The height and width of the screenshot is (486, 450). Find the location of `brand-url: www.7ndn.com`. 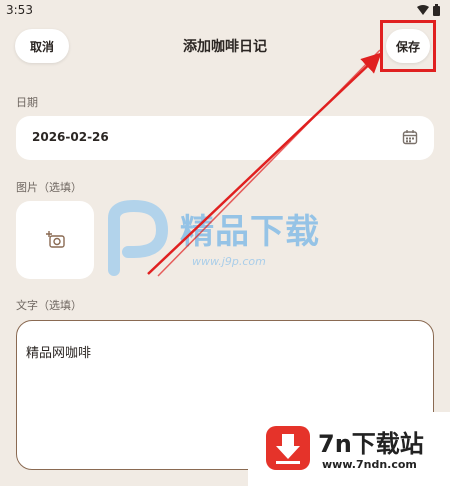

brand-url: www.7ndn.com is located at coordinates (369, 464).